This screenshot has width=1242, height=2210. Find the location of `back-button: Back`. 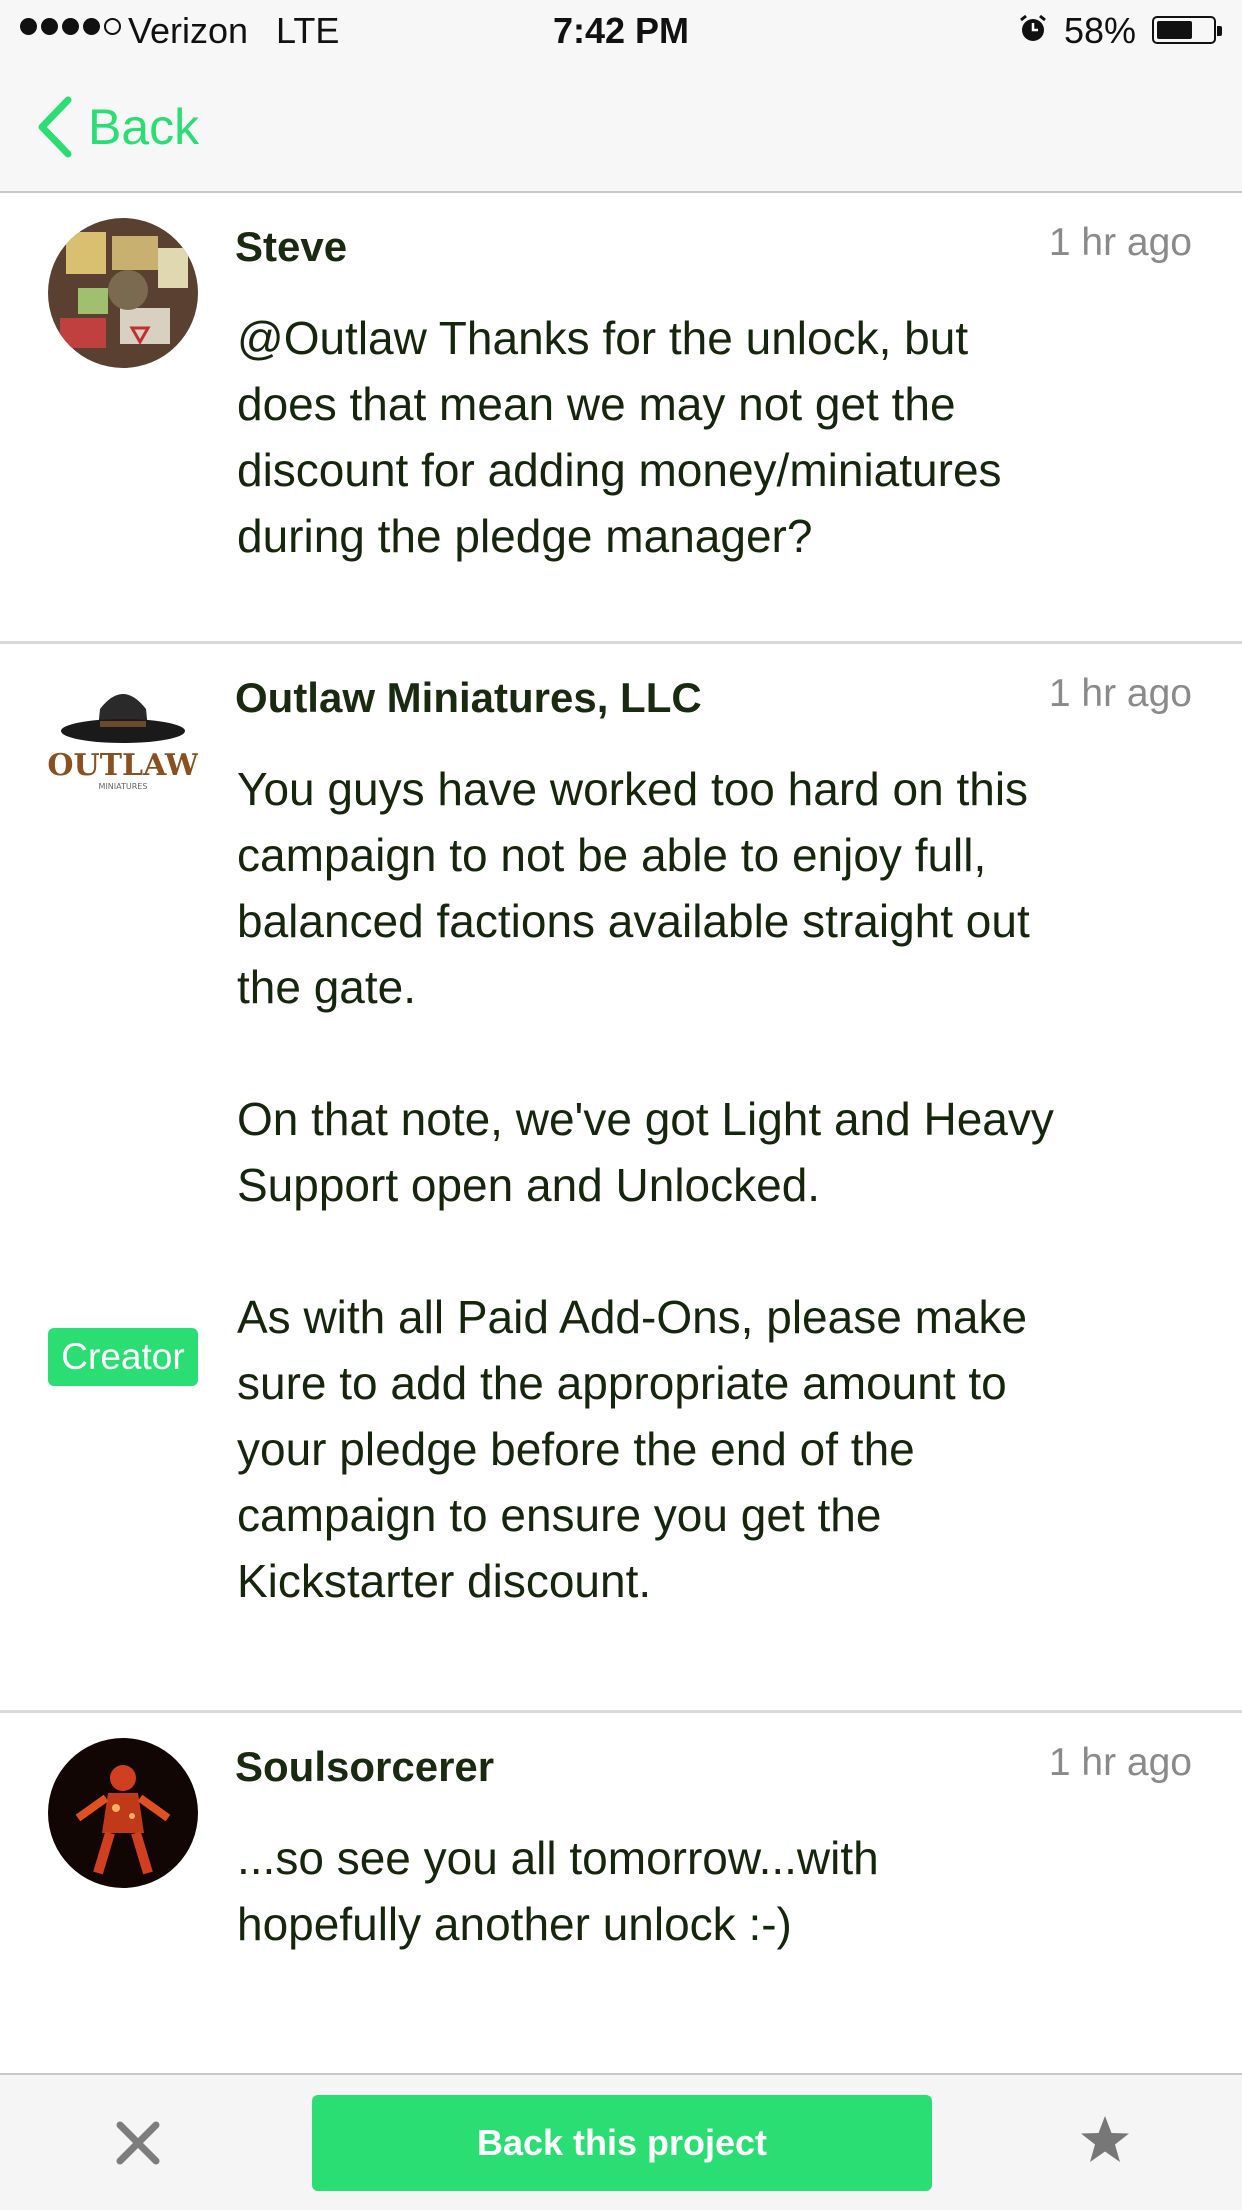

back-button: Back is located at coordinates (116, 127).